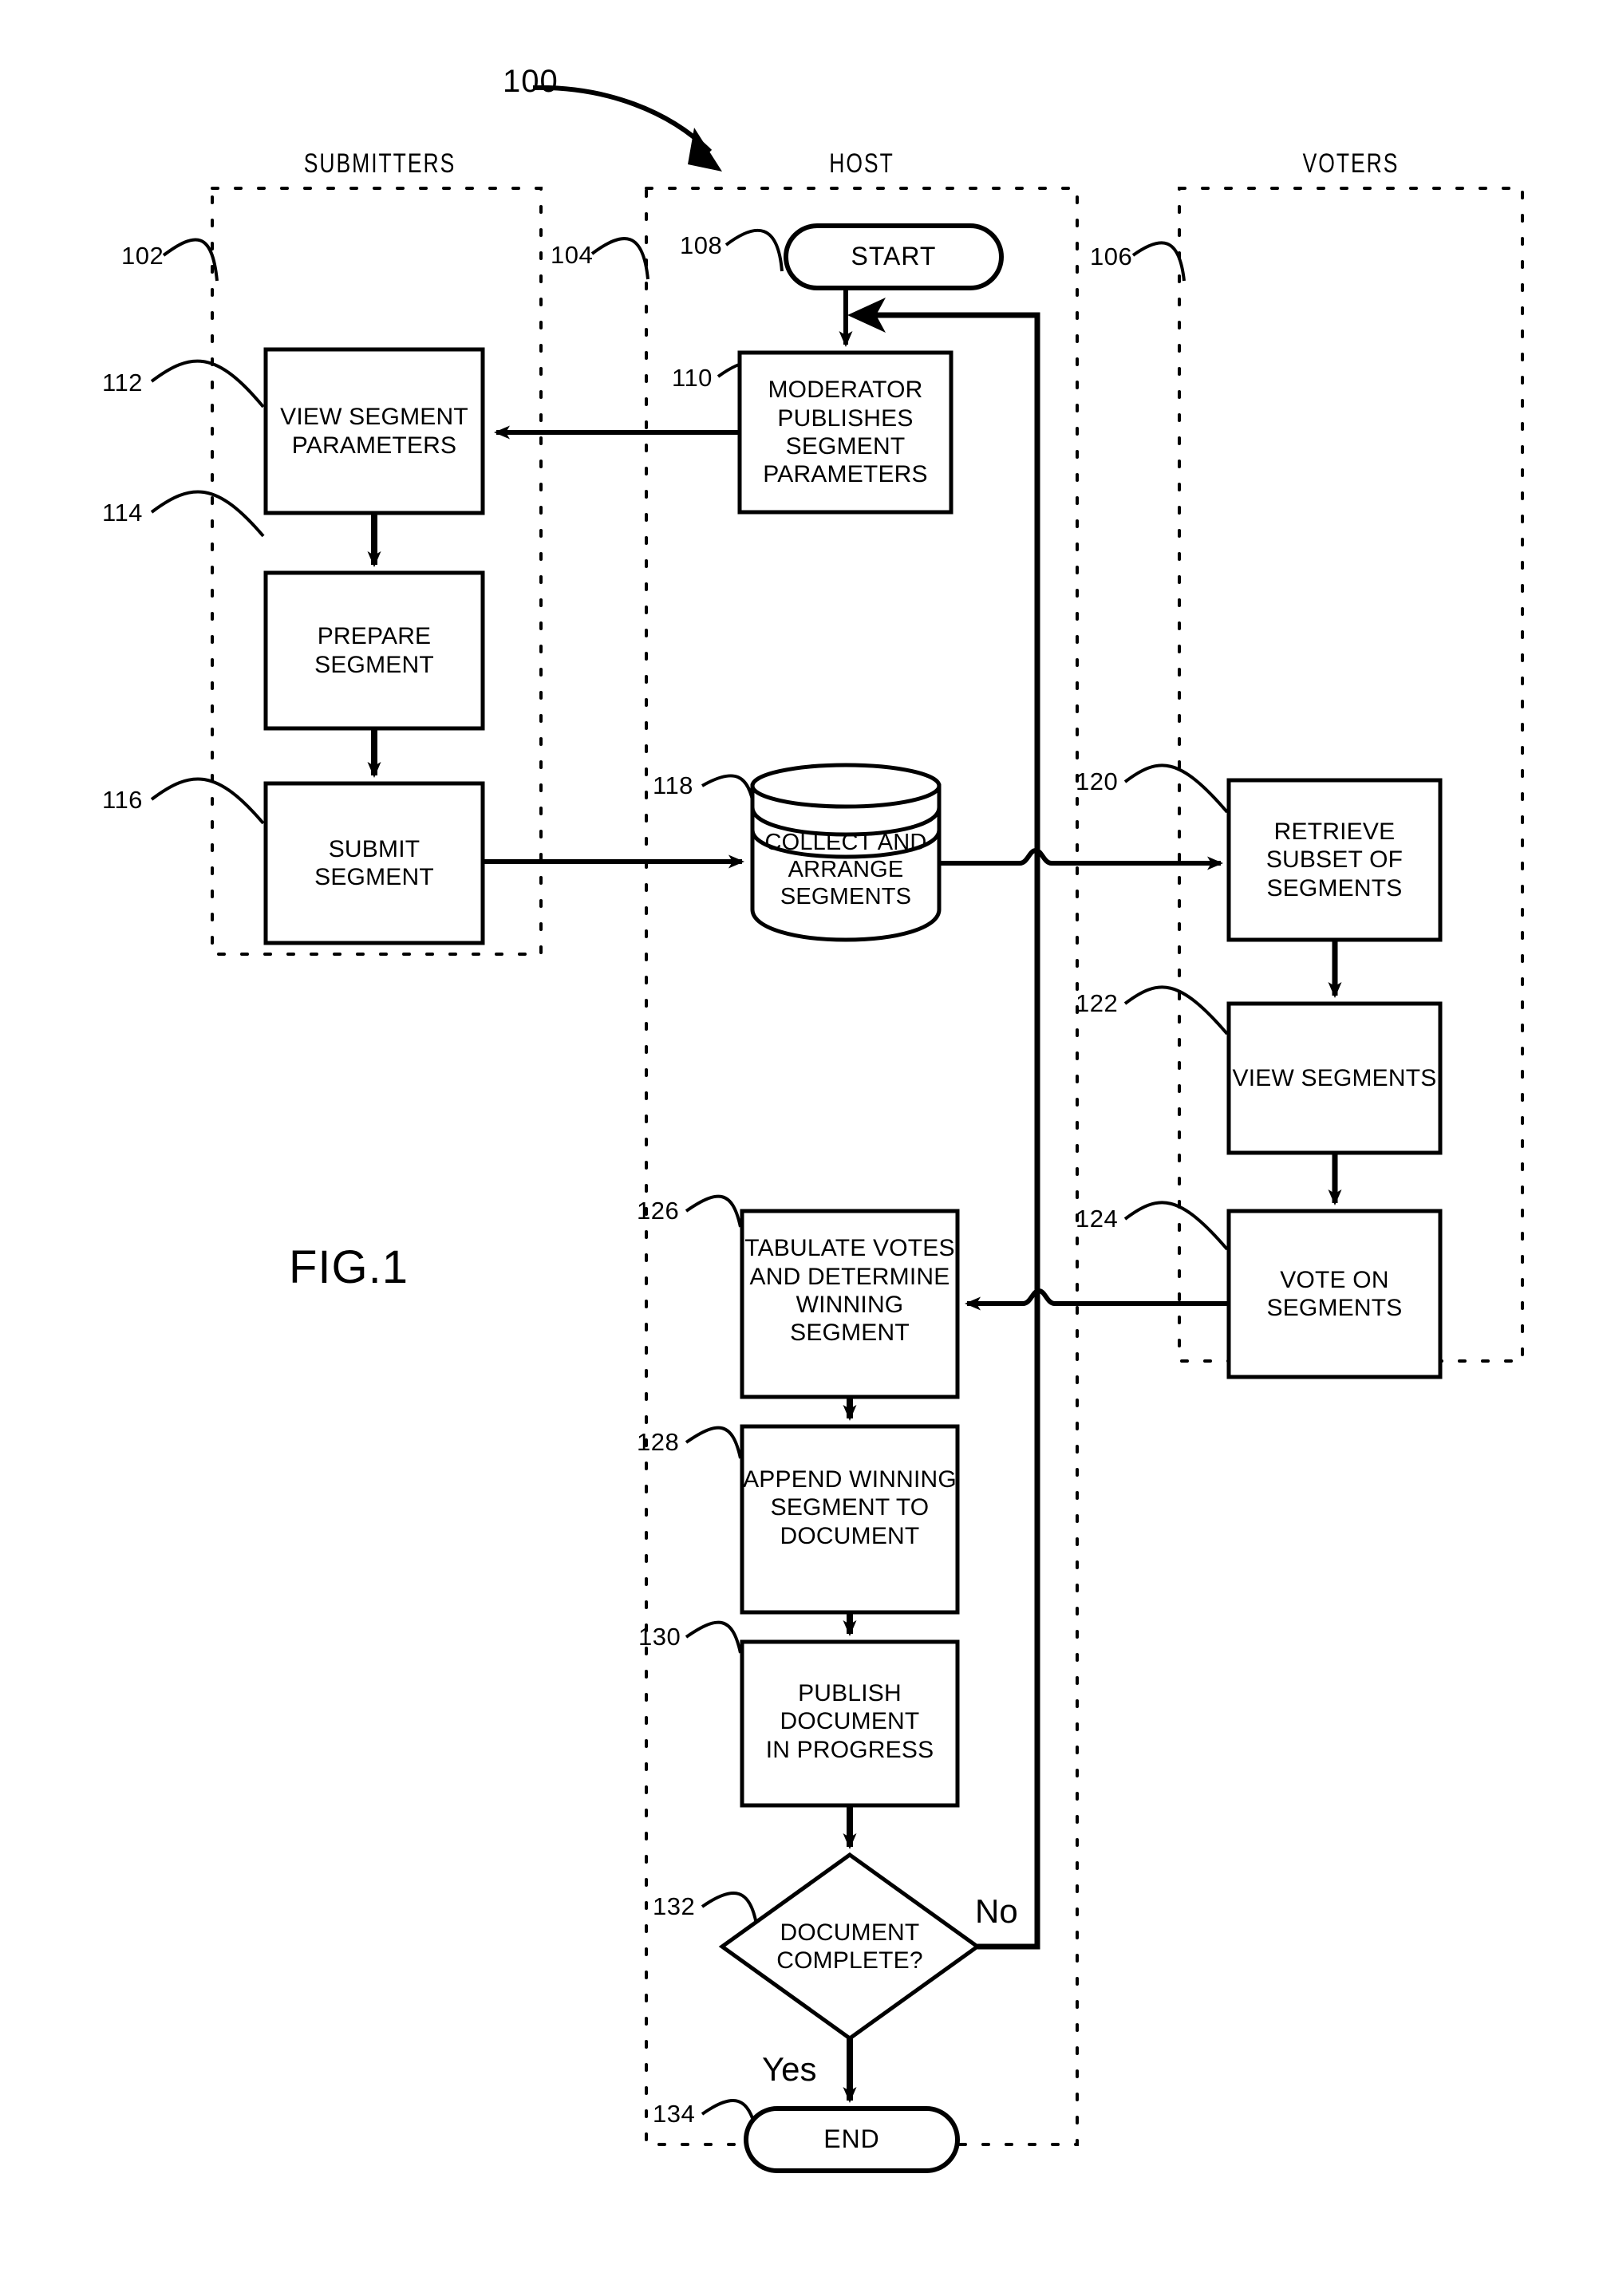 The width and height of the screenshot is (1599, 2296). What do you see at coordinates (845, 433) in the screenshot?
I see `node-moderator-shape` at bounding box center [845, 433].